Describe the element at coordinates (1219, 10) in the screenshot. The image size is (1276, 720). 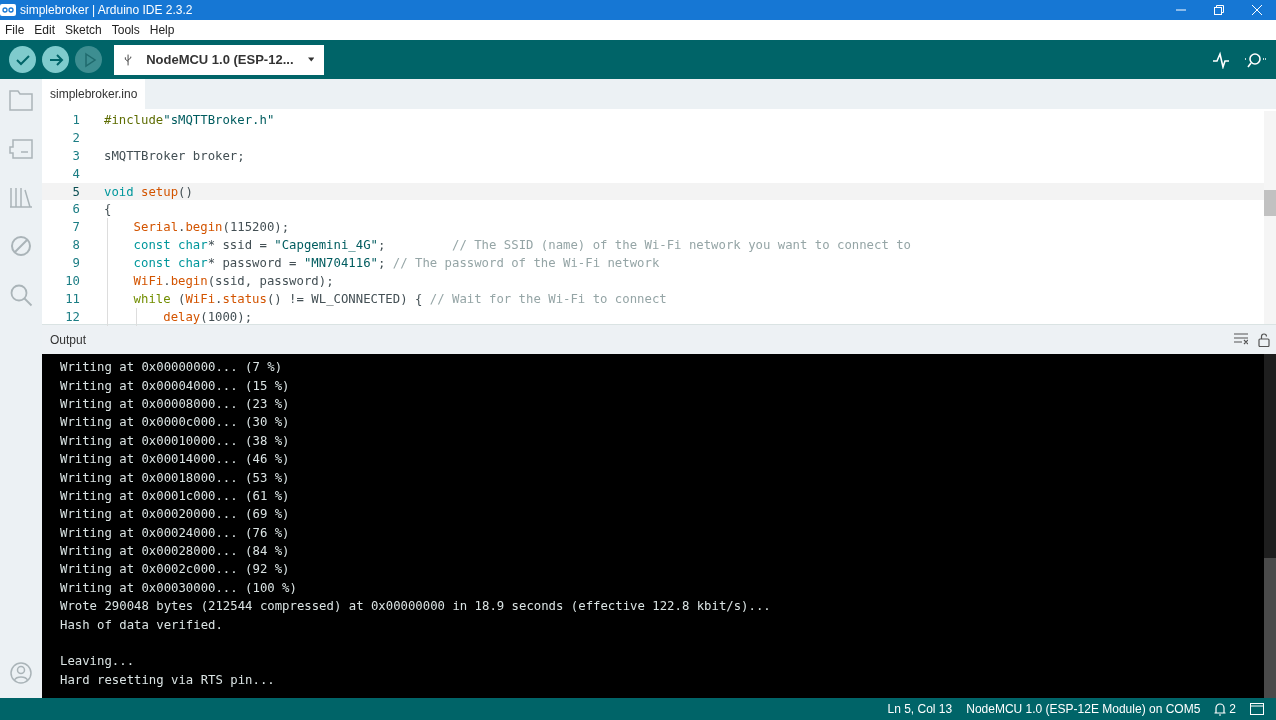
I see `restore-icon` at that location.